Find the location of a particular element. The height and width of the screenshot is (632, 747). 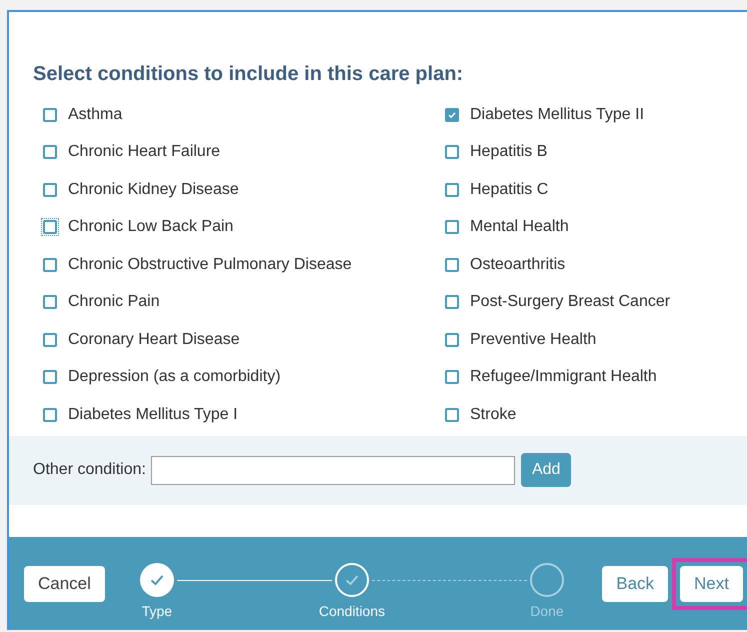

checkbox-label: Refugee/Immigrant Health is located at coordinates (563, 377).